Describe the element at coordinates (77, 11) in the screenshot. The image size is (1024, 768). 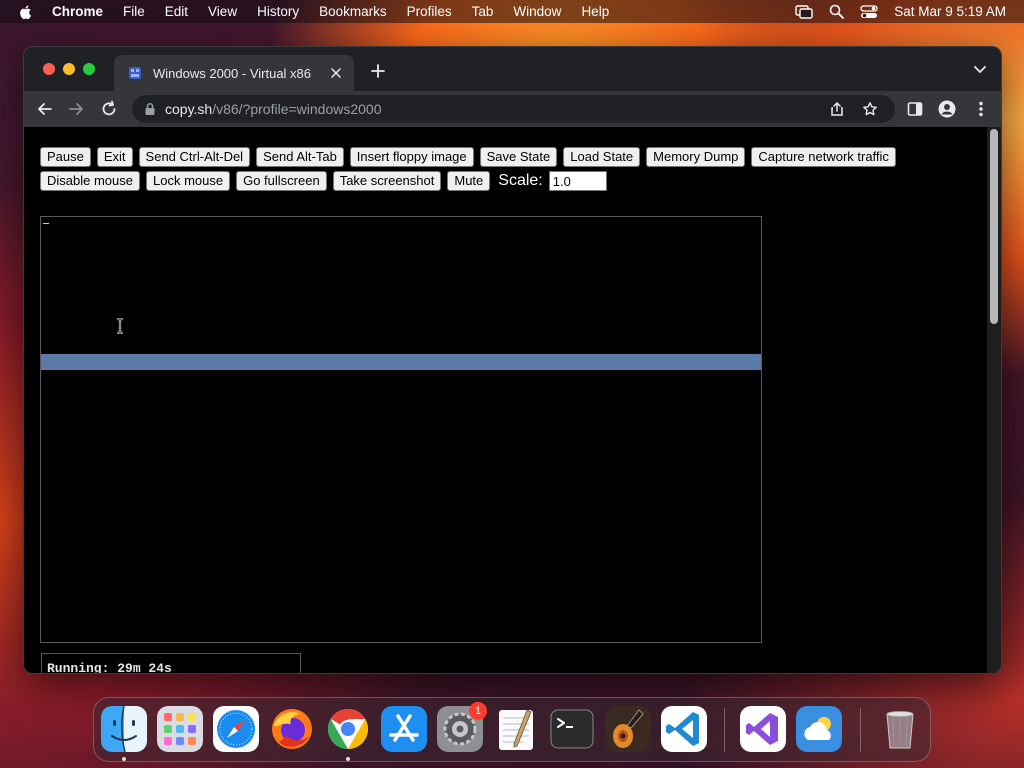
I see `menu-chrome: Chrome` at that location.